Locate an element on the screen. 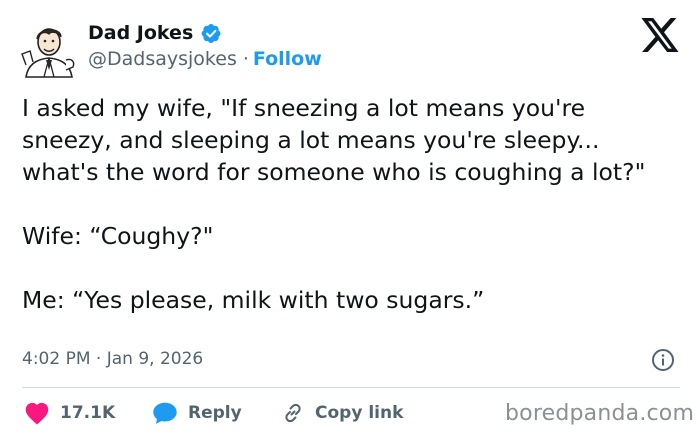 This screenshot has height=440, width=700. like-count: 17.1K is located at coordinates (88, 413).